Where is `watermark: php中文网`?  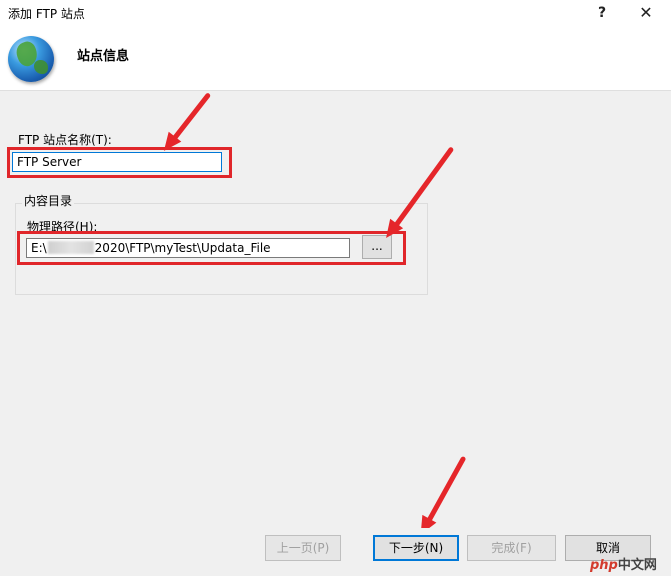
watermark: php中文网 is located at coordinates (623, 563).